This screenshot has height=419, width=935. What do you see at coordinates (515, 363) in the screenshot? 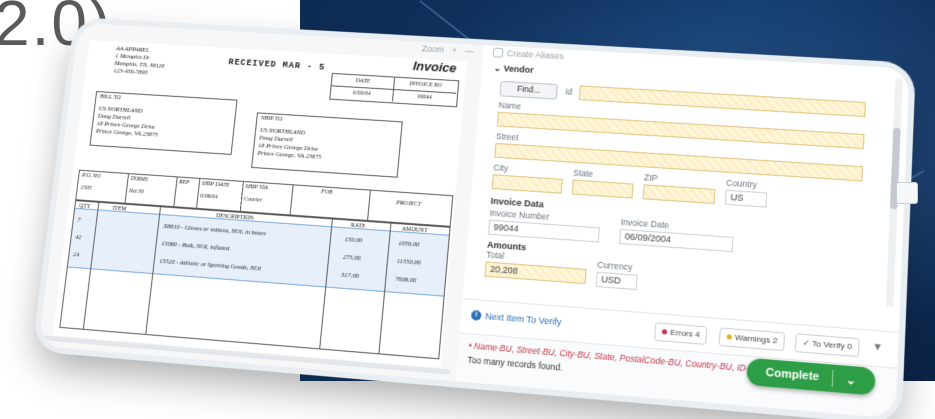
I see `error-detail-message: Too many records found.` at bounding box center [515, 363].